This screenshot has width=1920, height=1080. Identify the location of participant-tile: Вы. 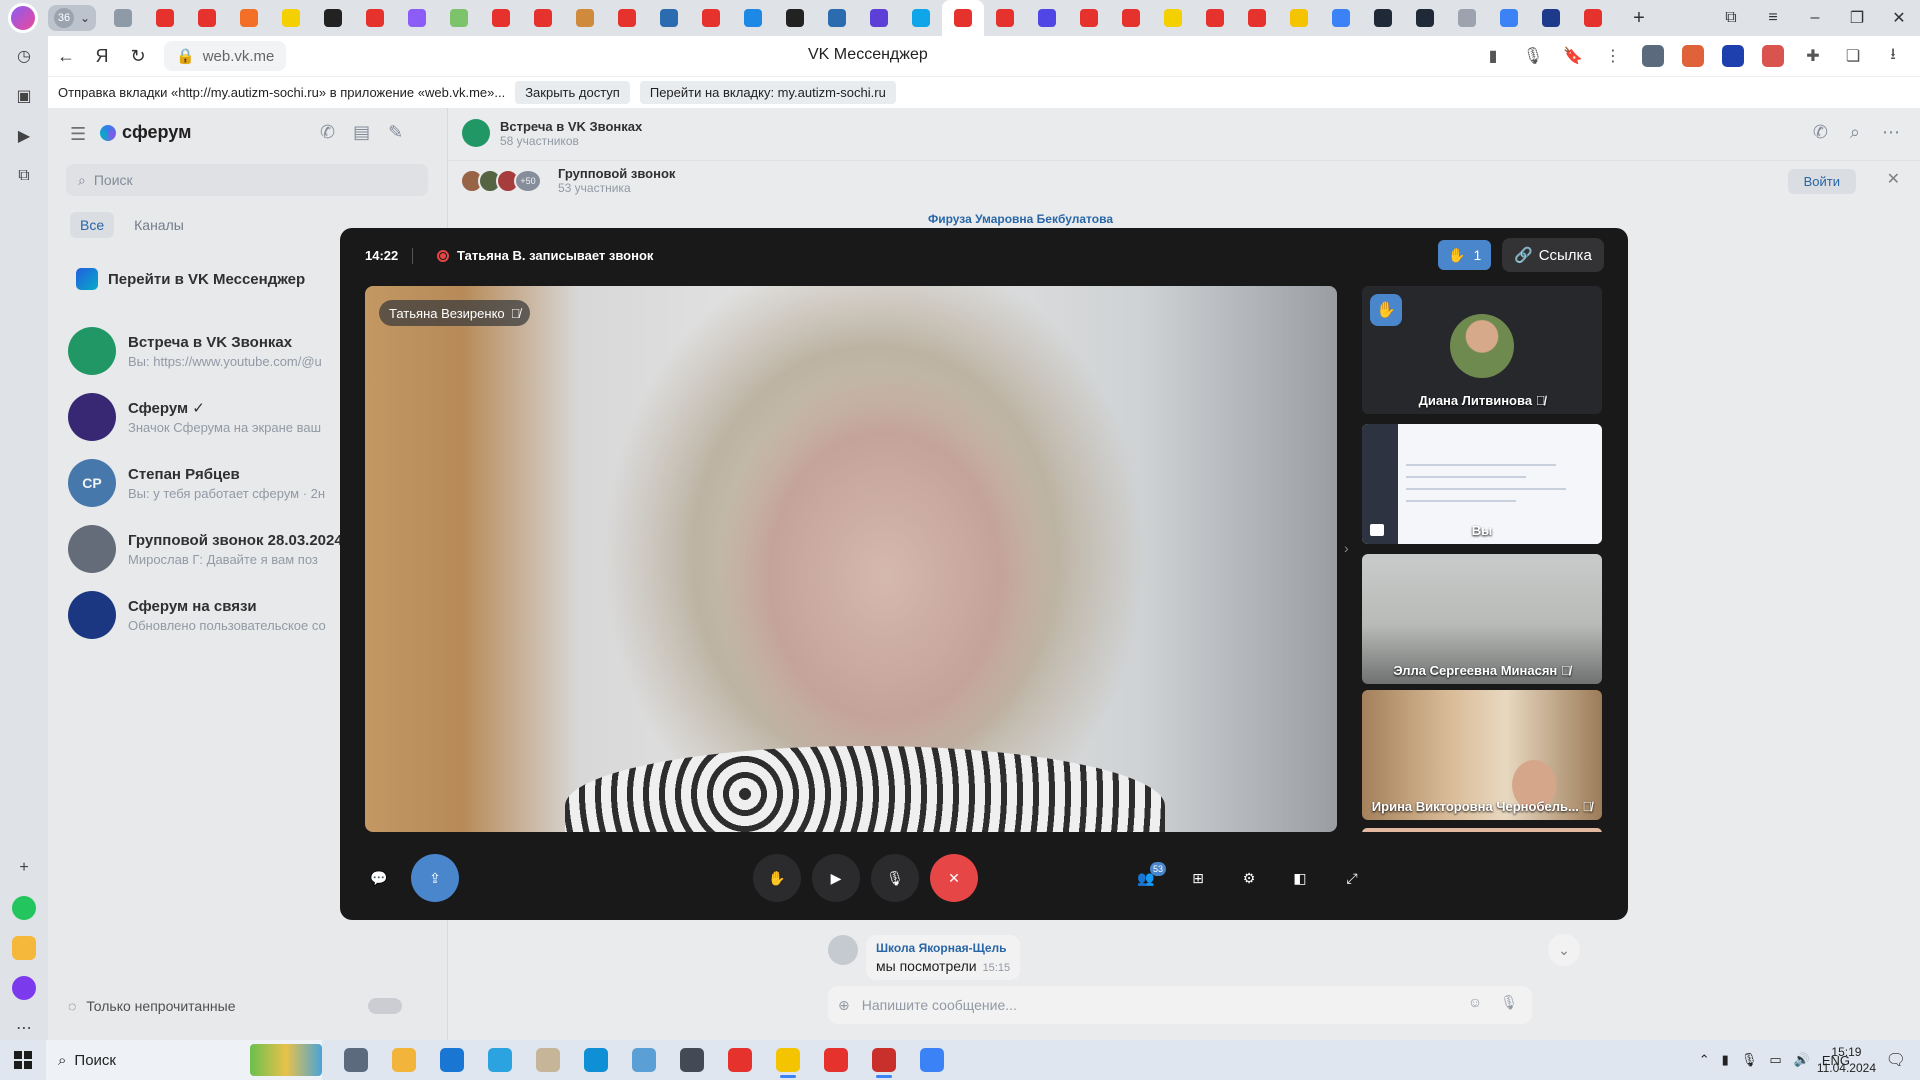
(1482, 484).